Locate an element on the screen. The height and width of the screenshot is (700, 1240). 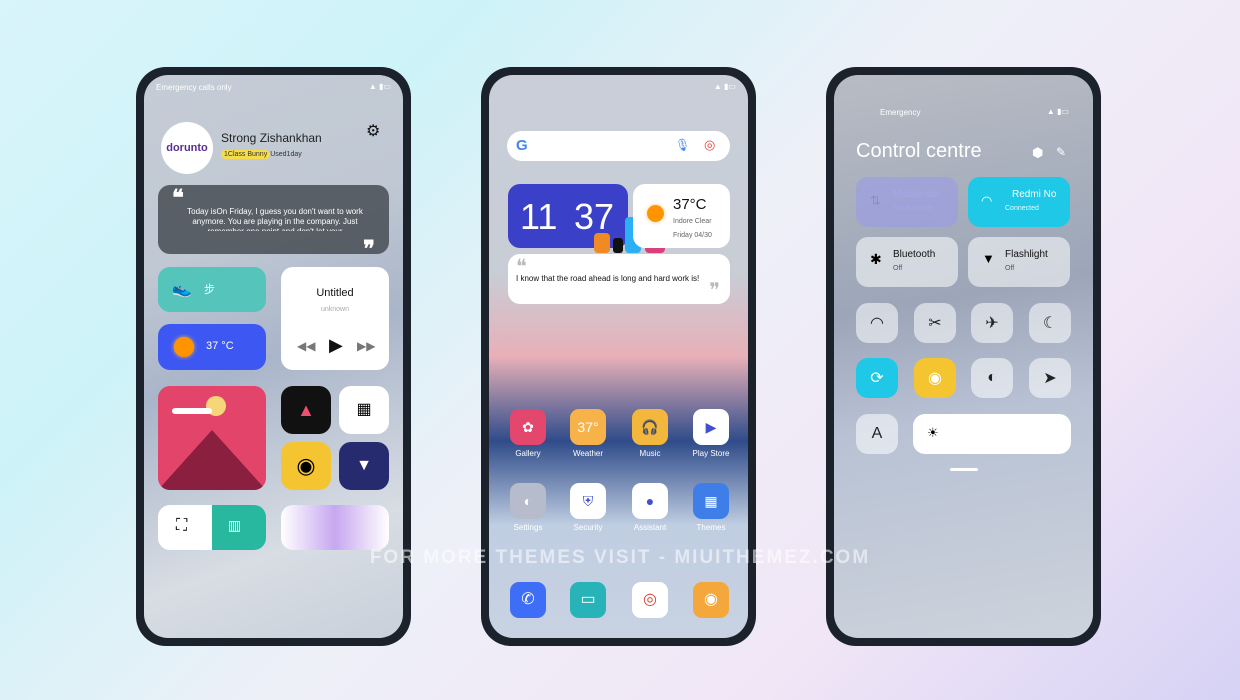
flashlight-app-icon: ▼ is located at coordinates (364, 466).